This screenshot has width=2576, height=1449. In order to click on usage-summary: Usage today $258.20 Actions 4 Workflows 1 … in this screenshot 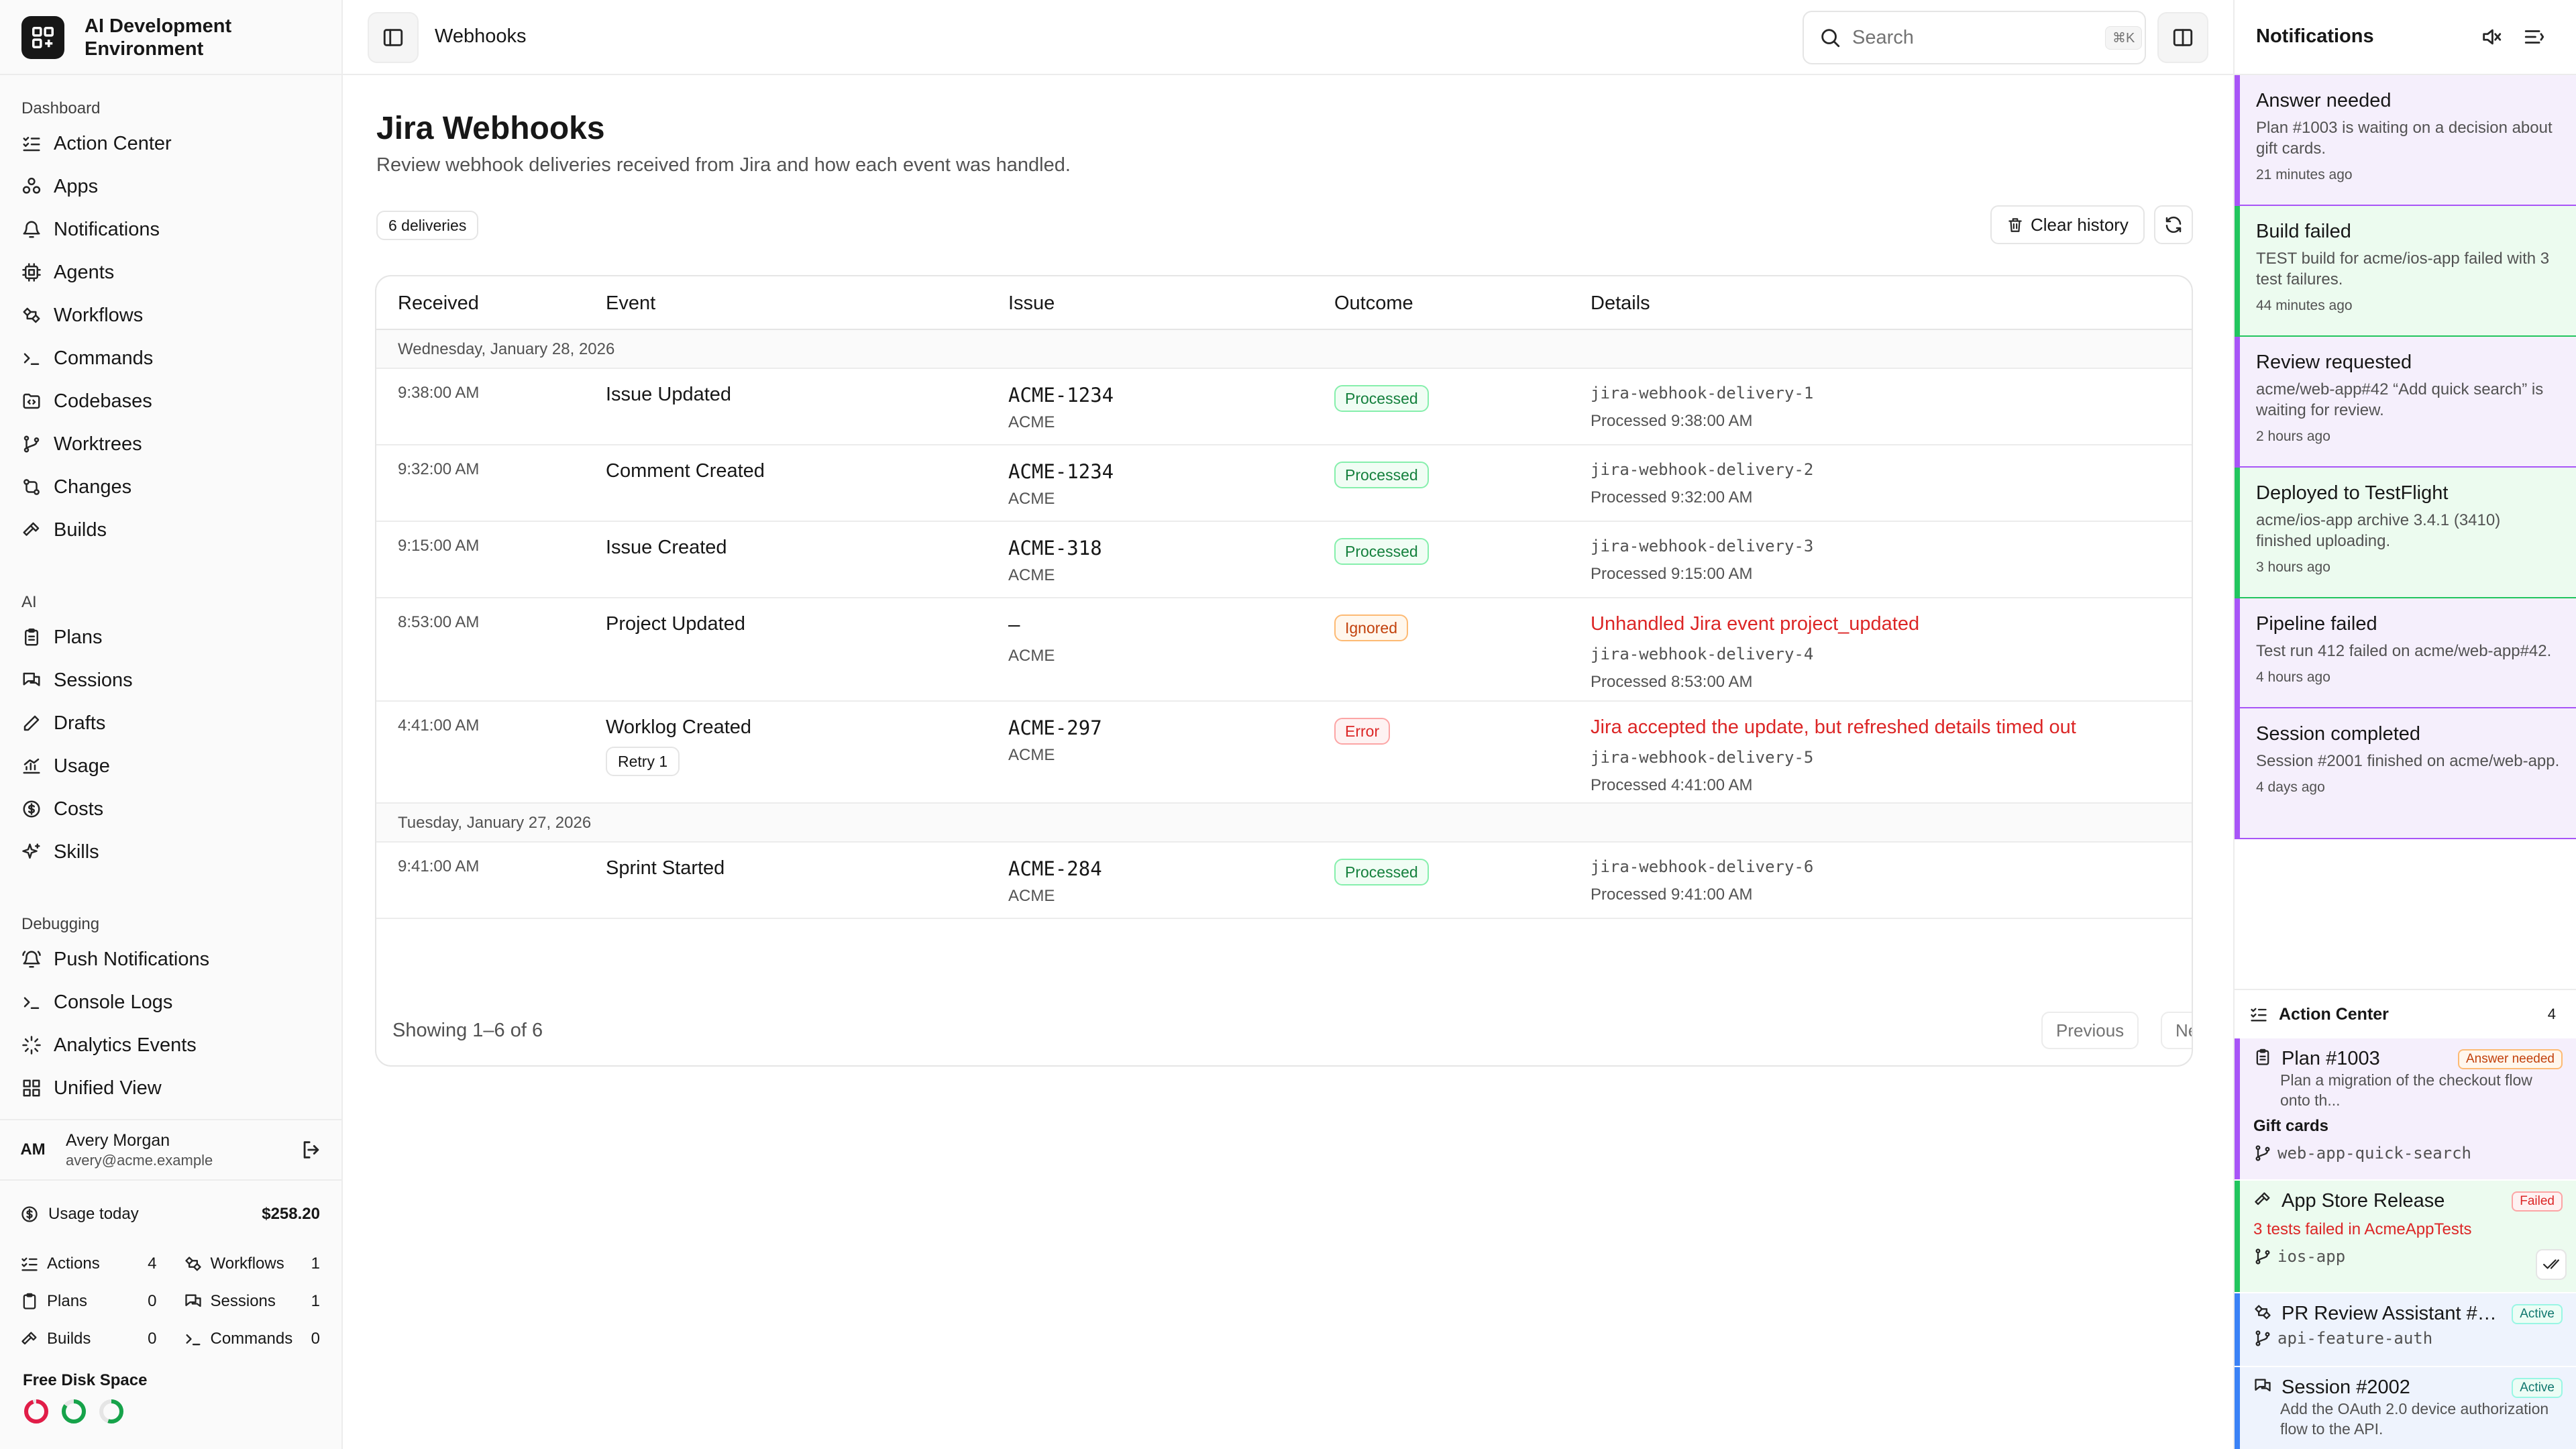, I will do `click(170, 1268)`.